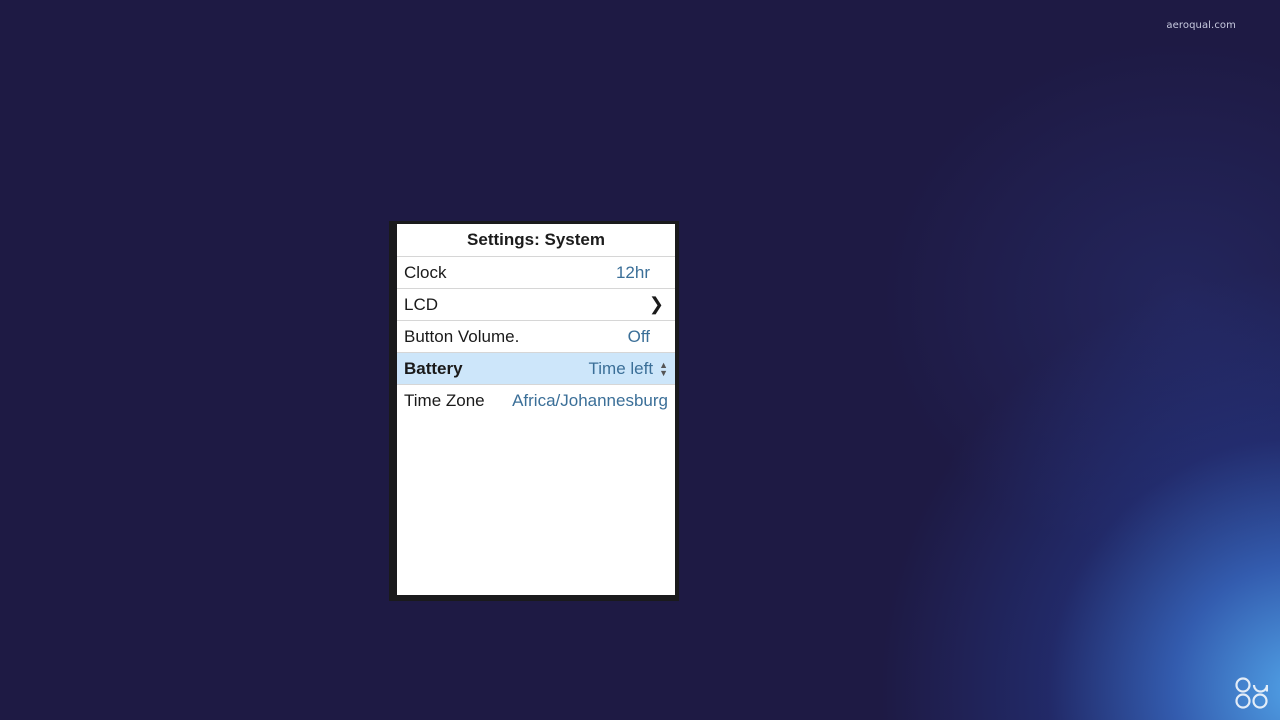  I want to click on setting-label-clock: Clock, so click(425, 272).